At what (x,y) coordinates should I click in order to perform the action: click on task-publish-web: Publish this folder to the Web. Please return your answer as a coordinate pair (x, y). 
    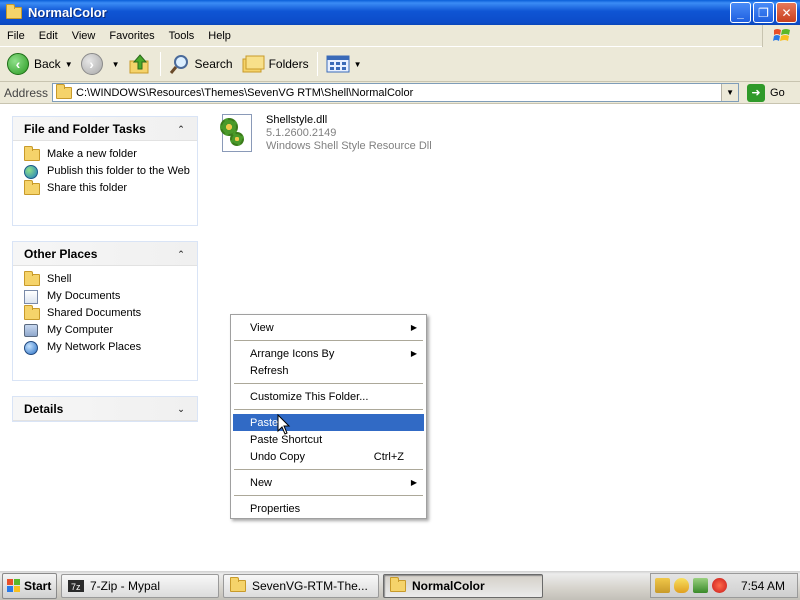
    Looking at the image, I should click on (107, 172).